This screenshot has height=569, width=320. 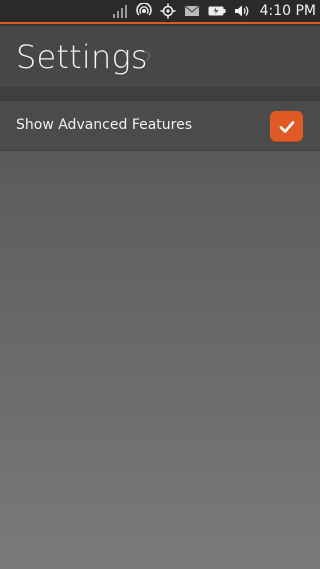 I want to click on signal-icon, so click(x=120, y=11).